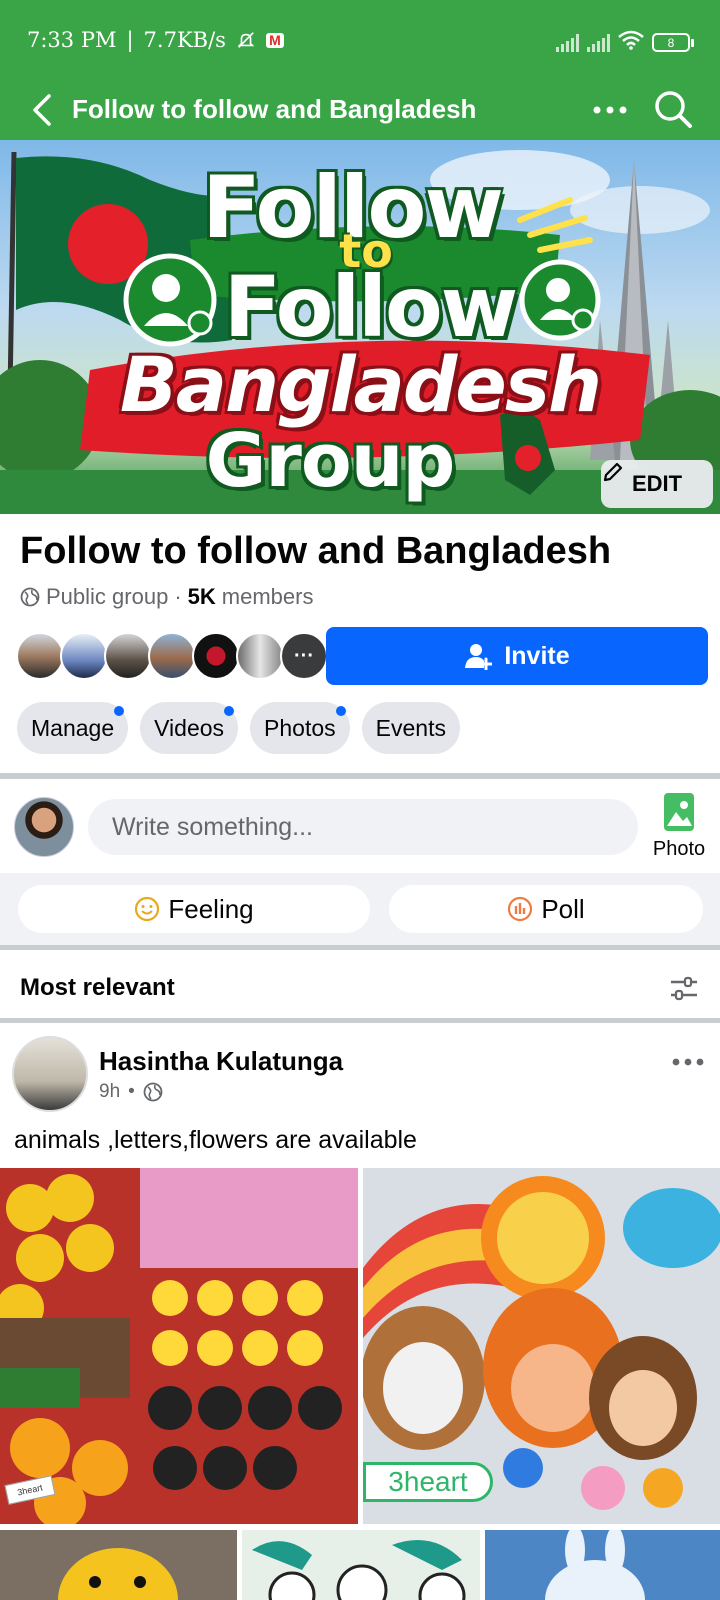  I want to click on add-person-icon, so click(479, 657).